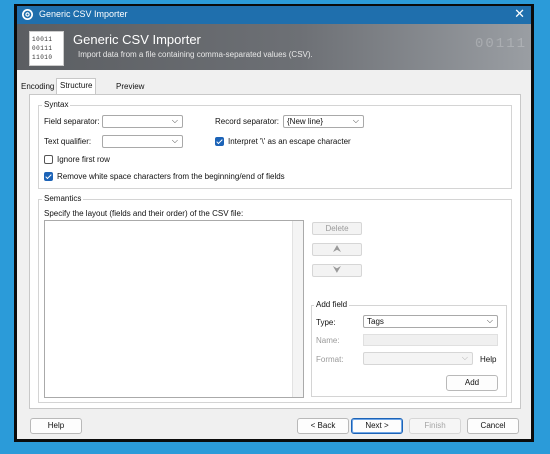 Image resolution: width=550 pixels, height=454 pixels. Describe the element at coordinates (297, 309) in the screenshot. I see `fields-list-scrollbar` at that location.